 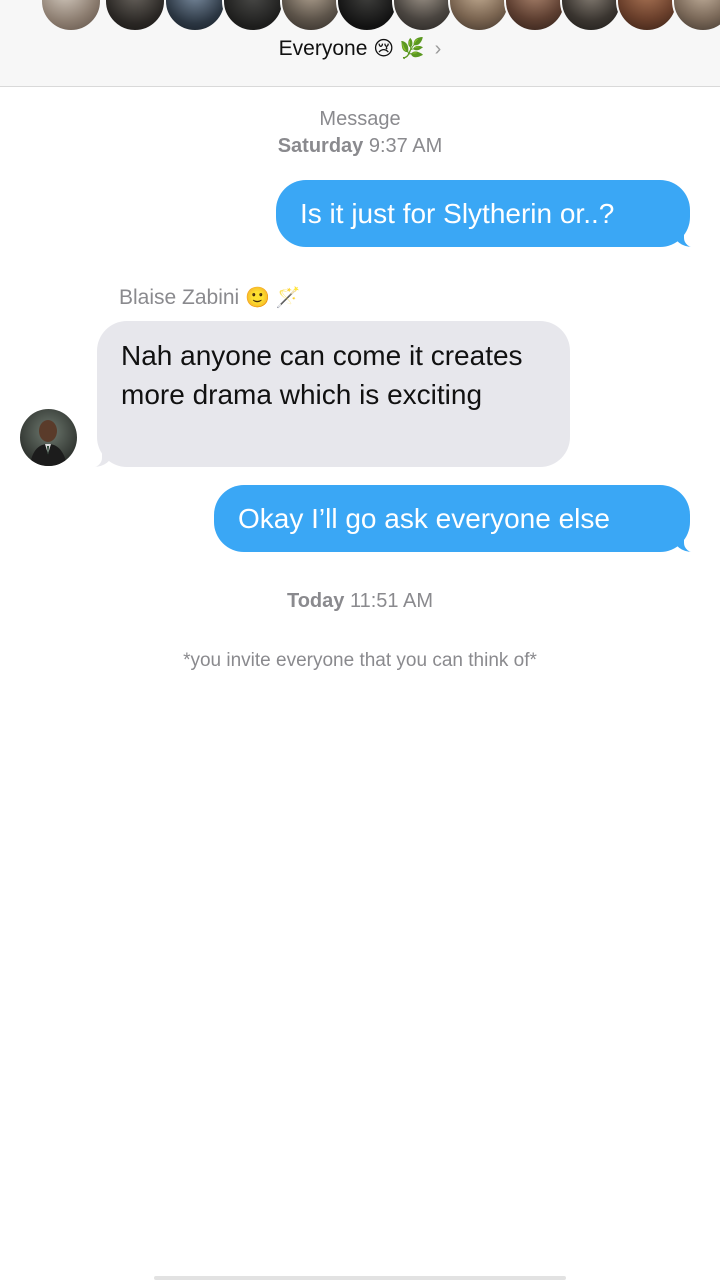 I want to click on chevron-right-icon: ›, so click(x=438, y=49).